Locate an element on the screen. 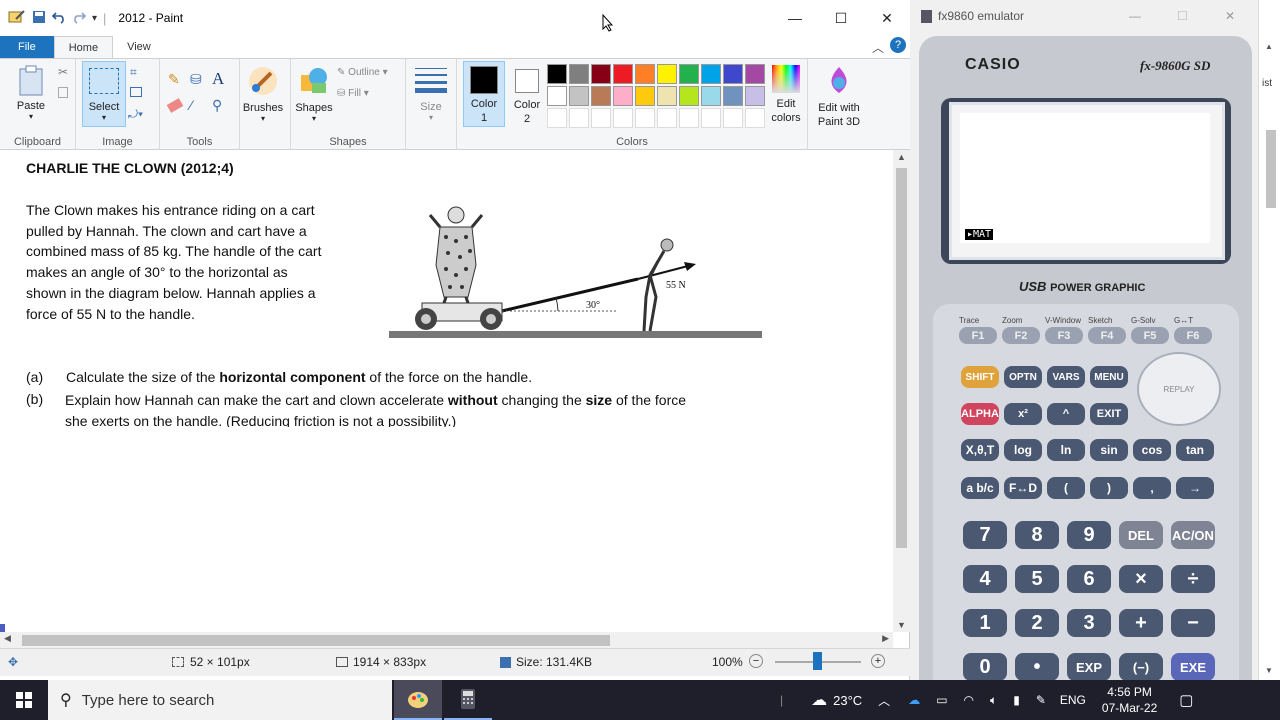 Image resolution: width=1280 pixels, height=720 pixels. zoom-slider-thumb is located at coordinates (817, 661).